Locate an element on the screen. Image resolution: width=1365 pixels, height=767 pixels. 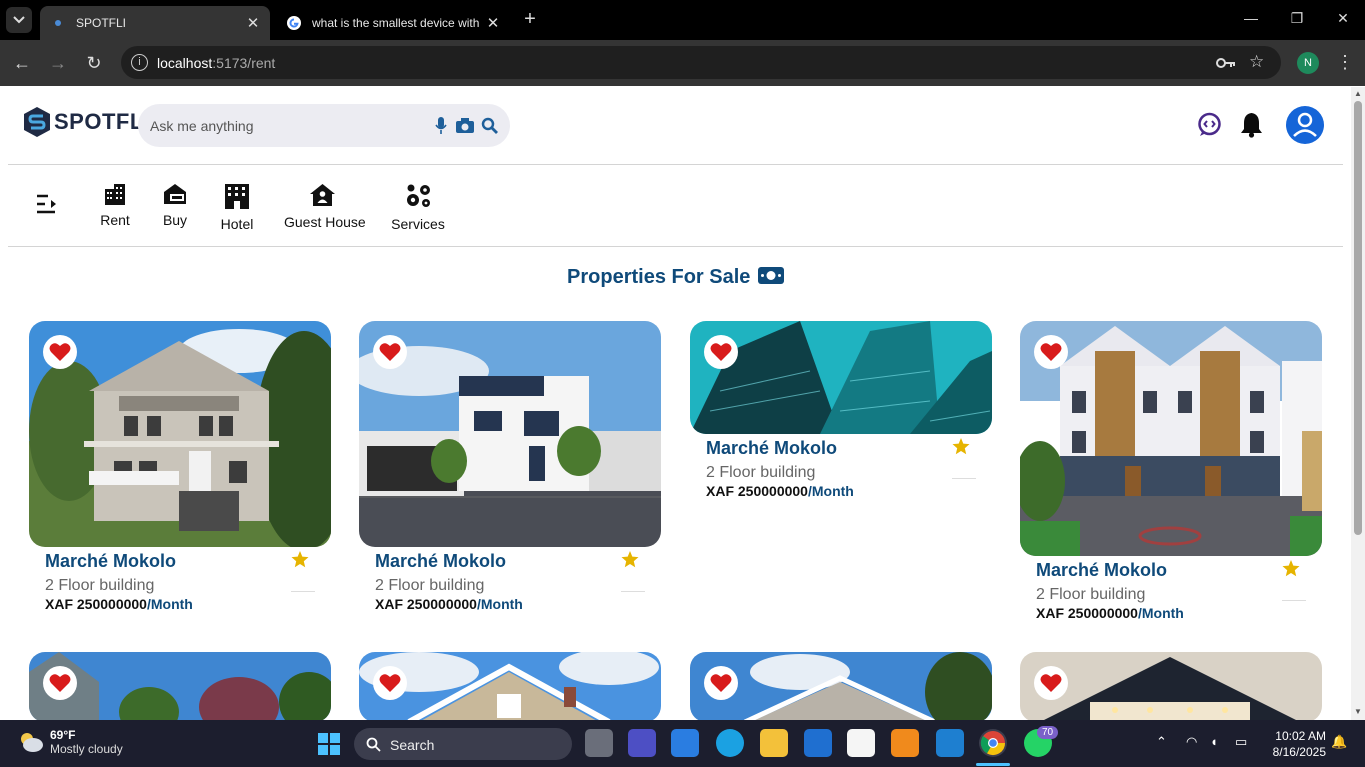
category-rent: Rent is located at coordinates (115, 205).